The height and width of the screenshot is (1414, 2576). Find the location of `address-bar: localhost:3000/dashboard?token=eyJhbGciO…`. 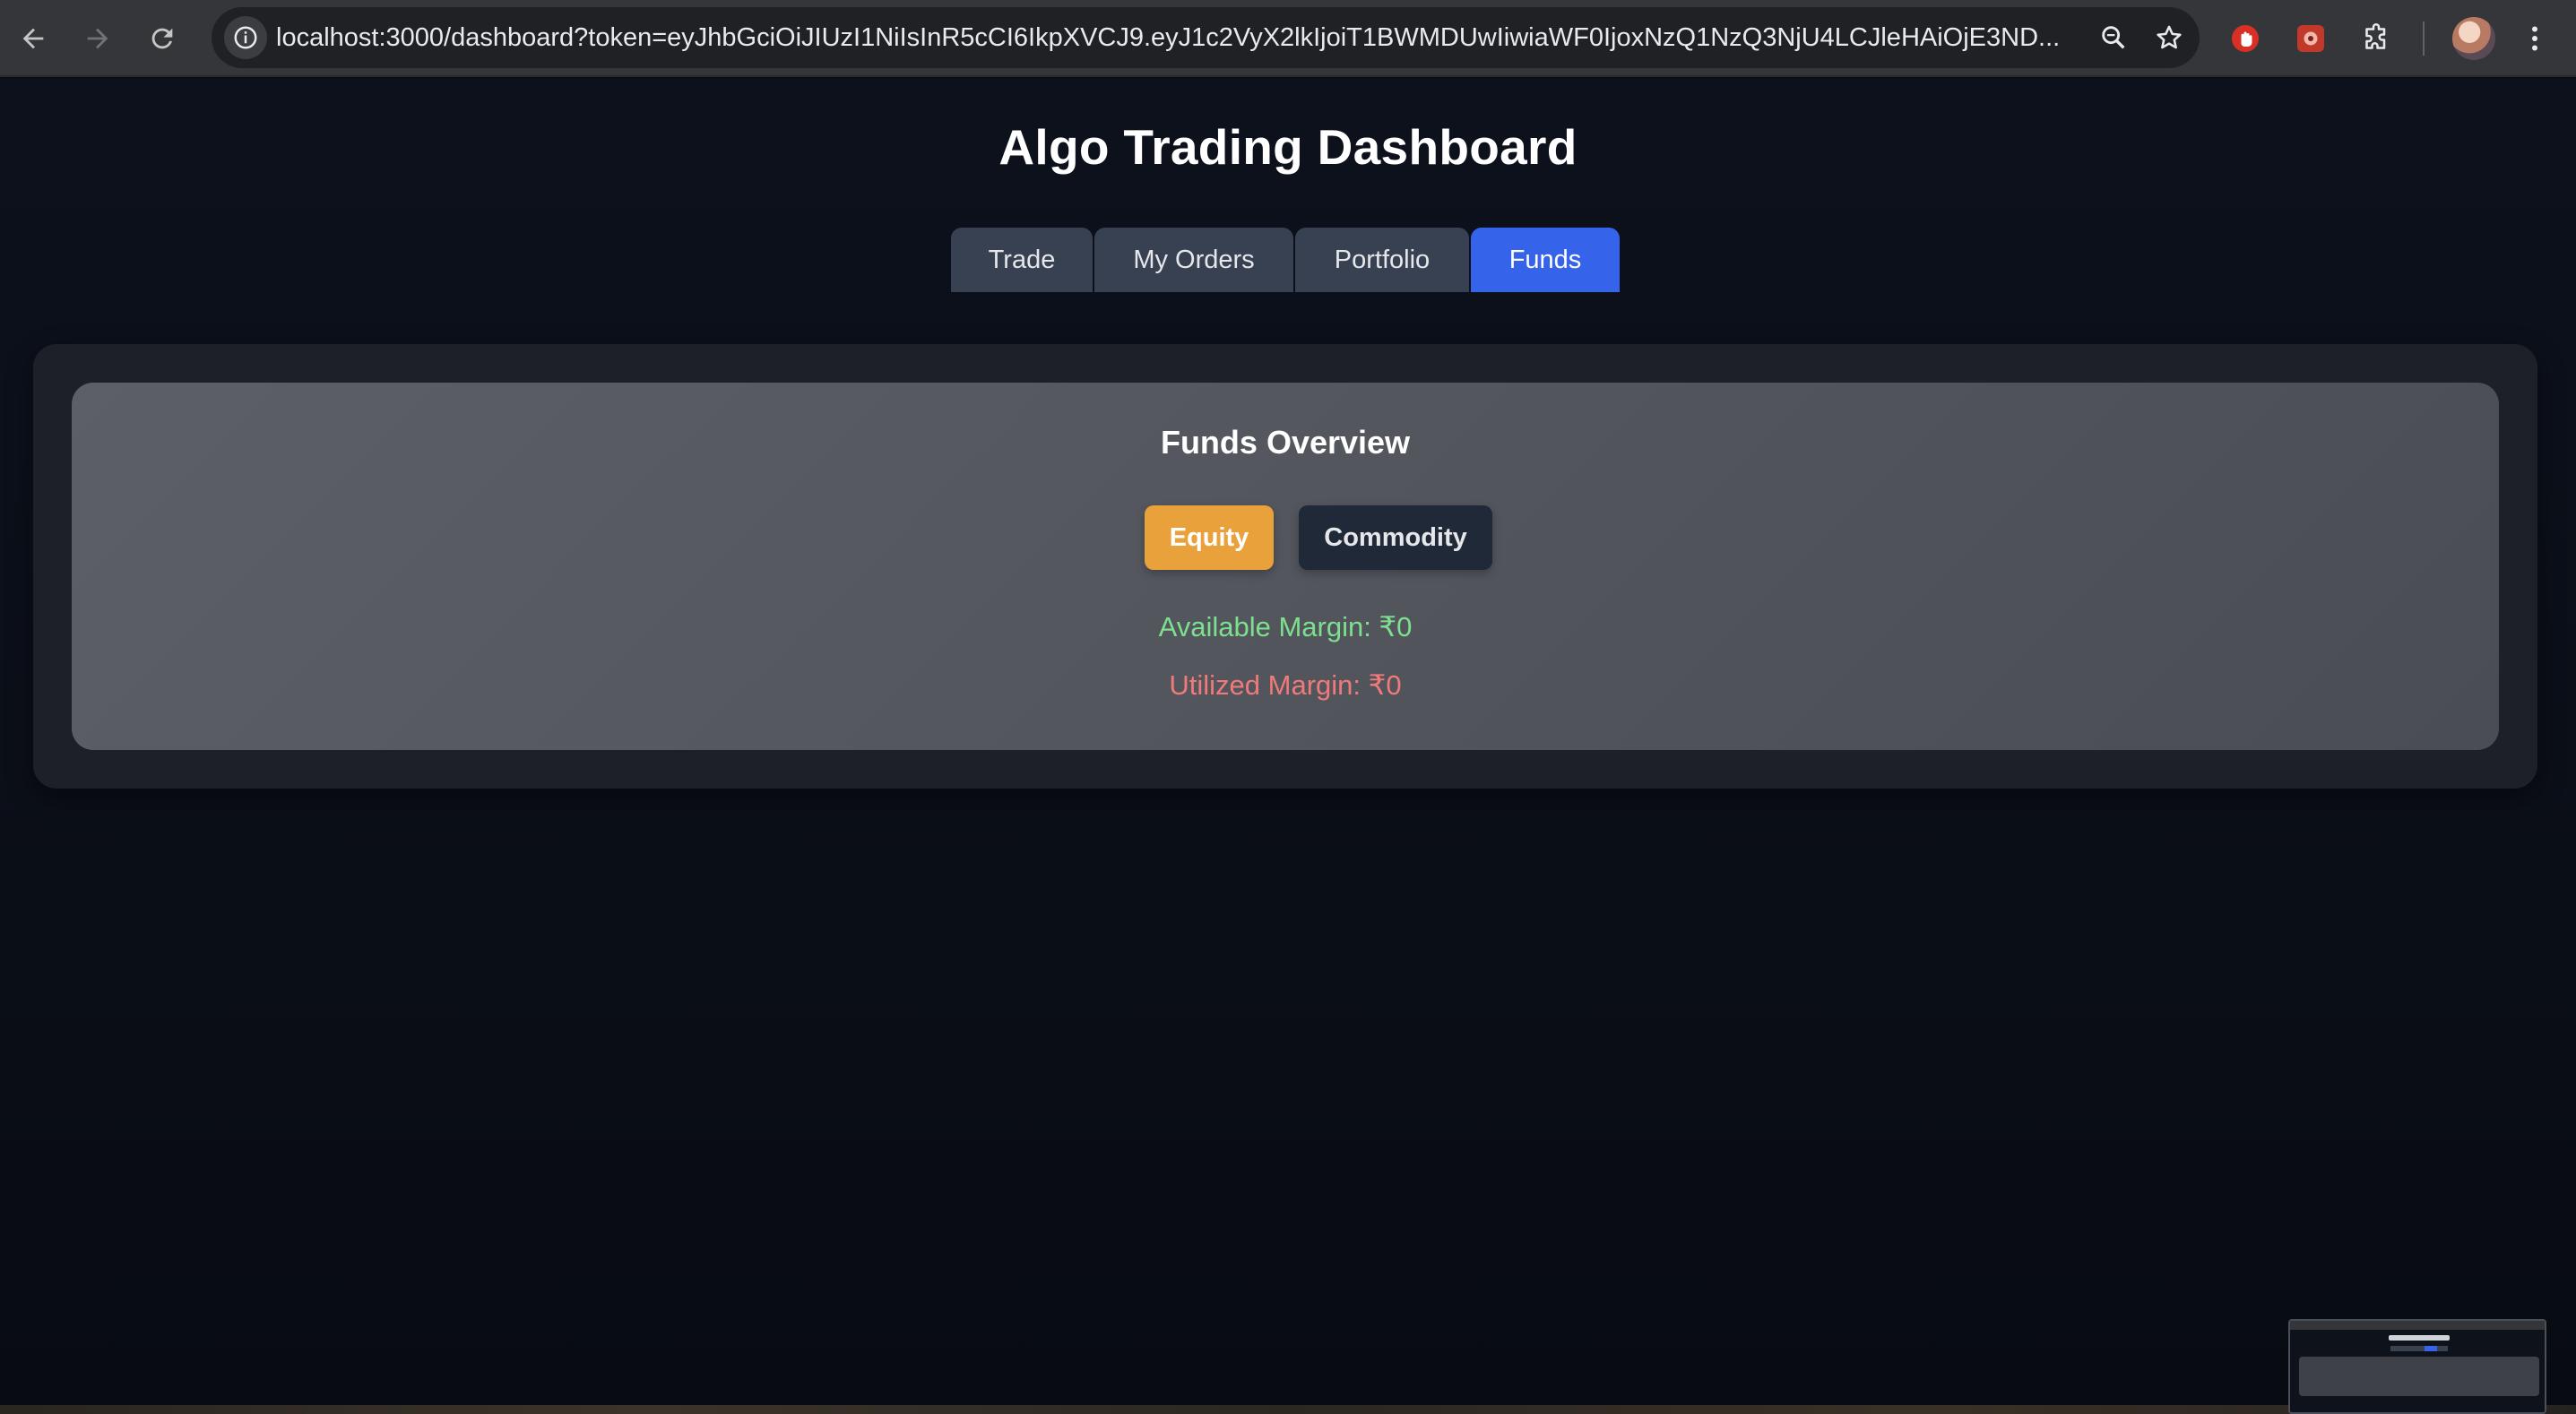

address-bar: localhost:3000/dashboard?token=eyJhbGciO… is located at coordinates (1206, 37).